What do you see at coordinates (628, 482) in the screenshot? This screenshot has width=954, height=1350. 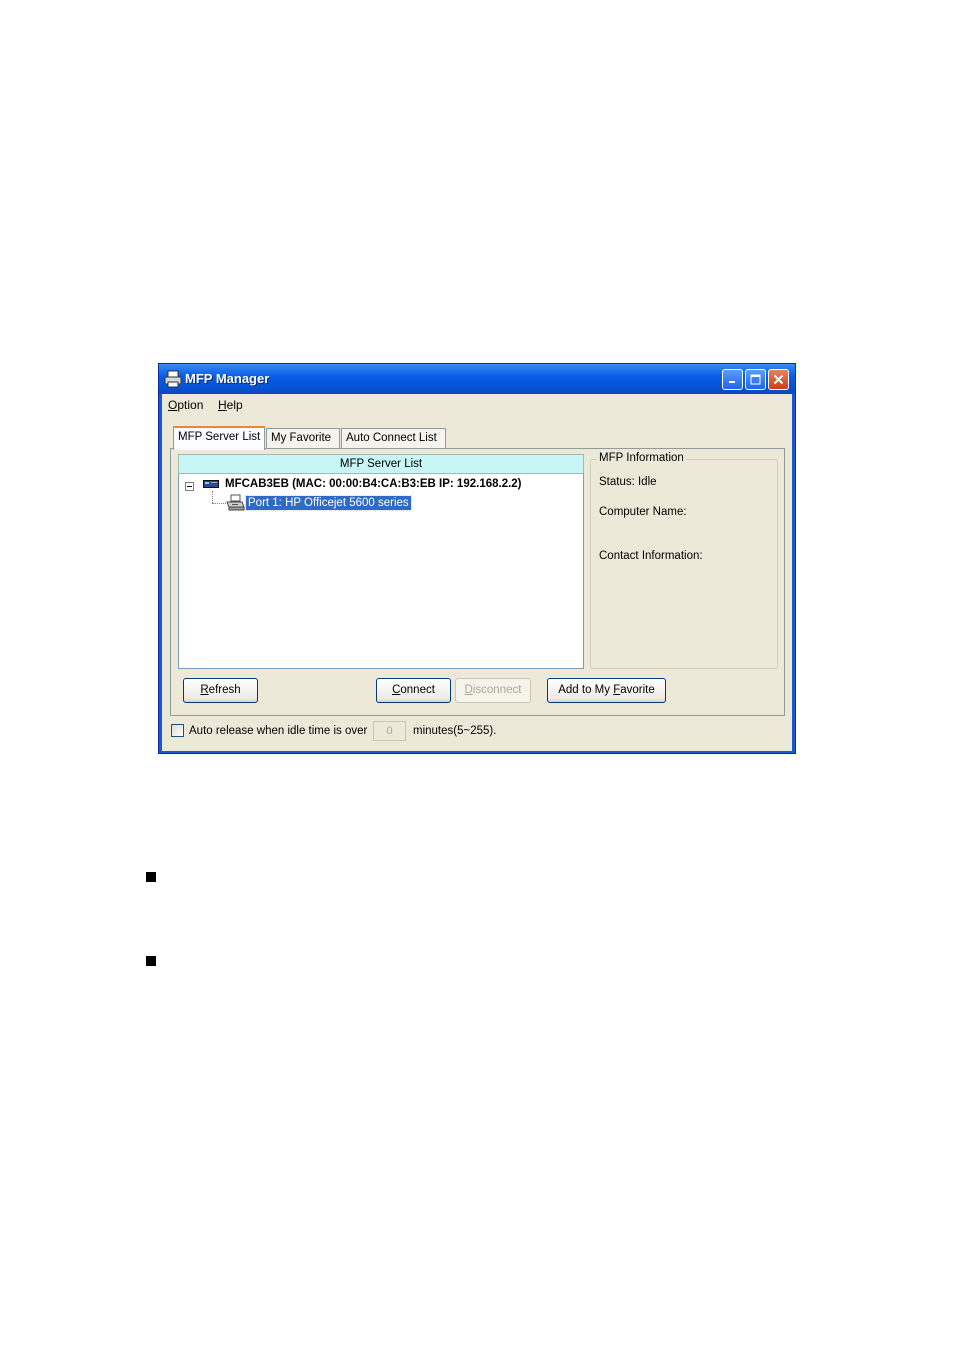 I see `status-text: Status: Idle` at bounding box center [628, 482].